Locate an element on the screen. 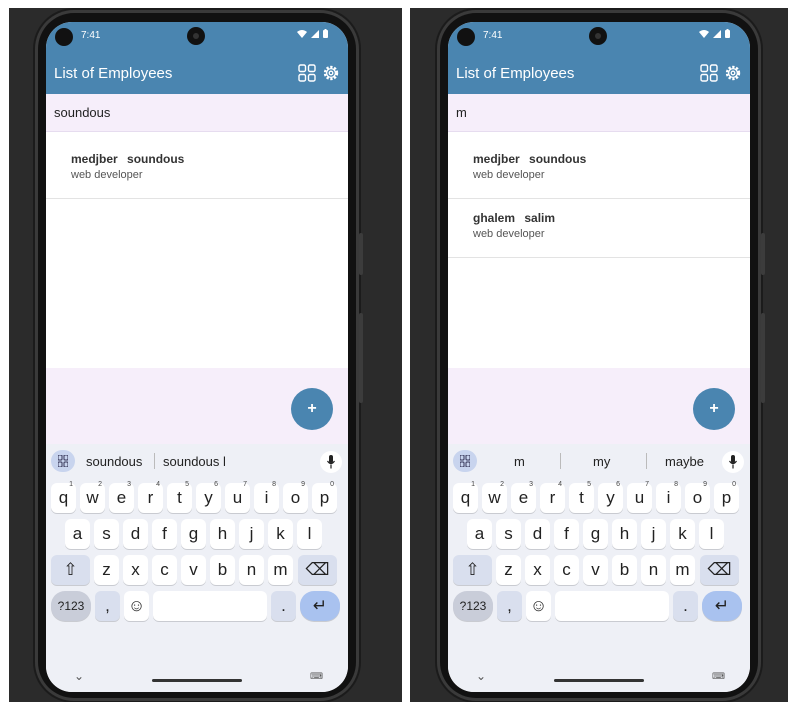  suggestion-3: maybe is located at coordinates (684, 461).